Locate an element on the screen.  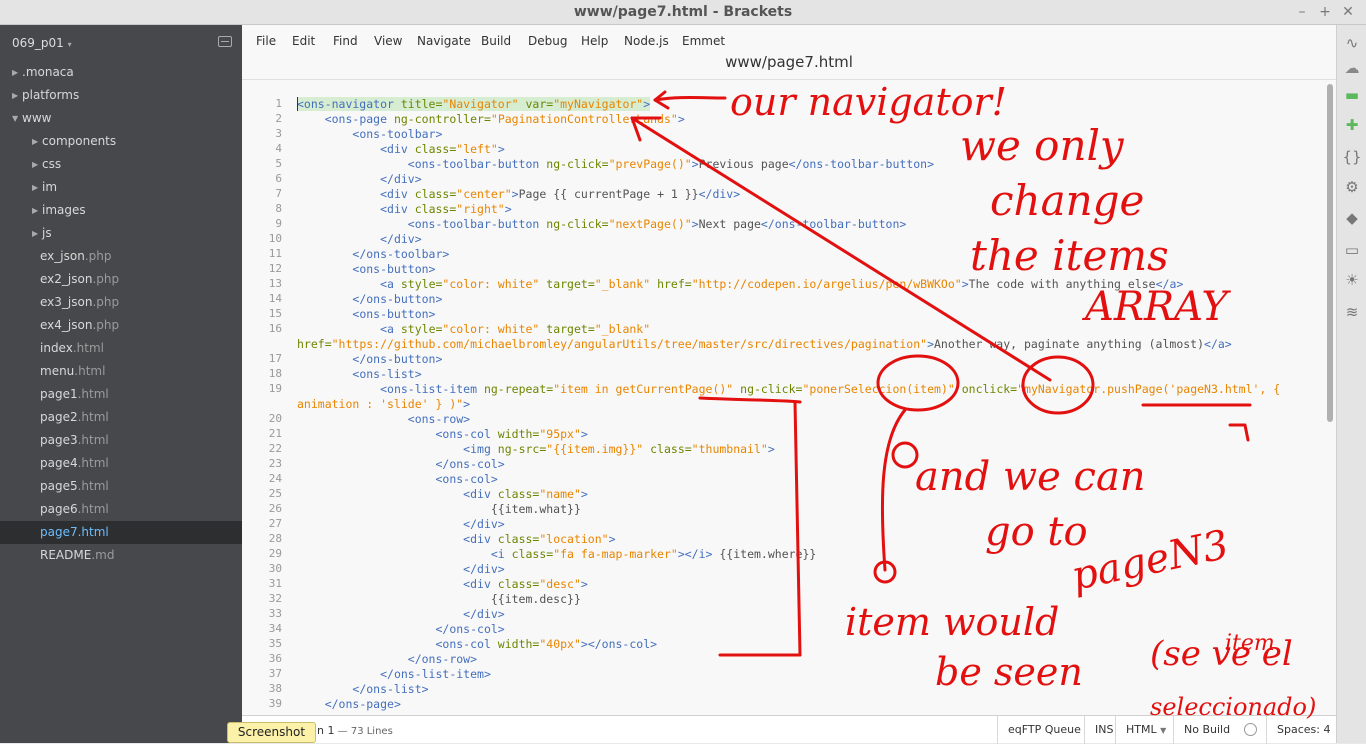
code-line: animation : 'slide' } )"> is located at coordinates (383, 404).